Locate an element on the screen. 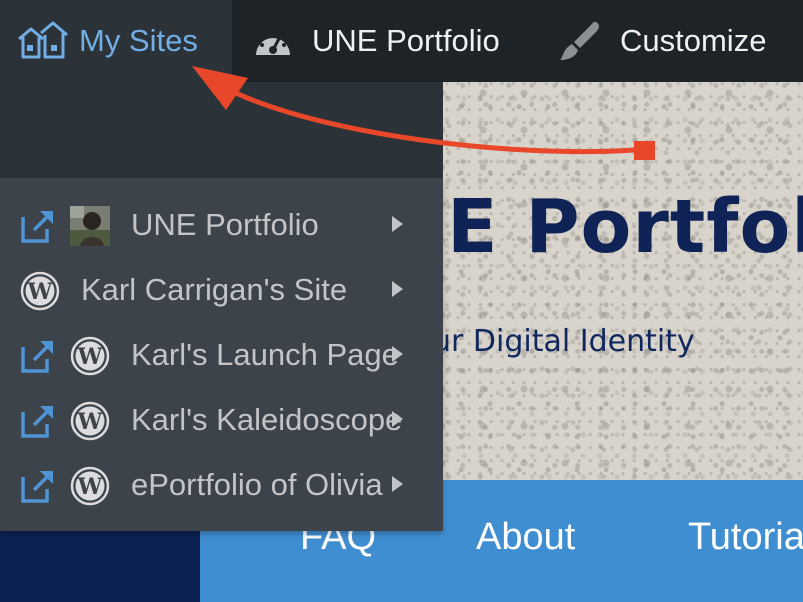  site-name-menu: UNE Portfolio is located at coordinates (376, 41).